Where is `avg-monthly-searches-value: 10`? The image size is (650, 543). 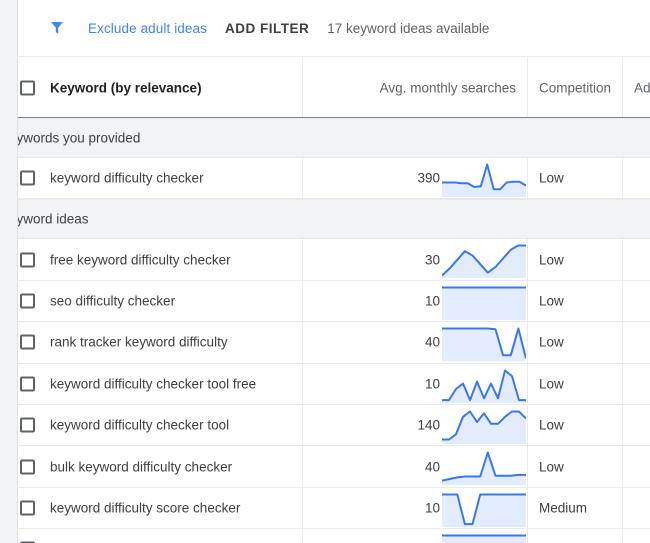 avg-monthly-searches-value: 10 is located at coordinates (432, 508).